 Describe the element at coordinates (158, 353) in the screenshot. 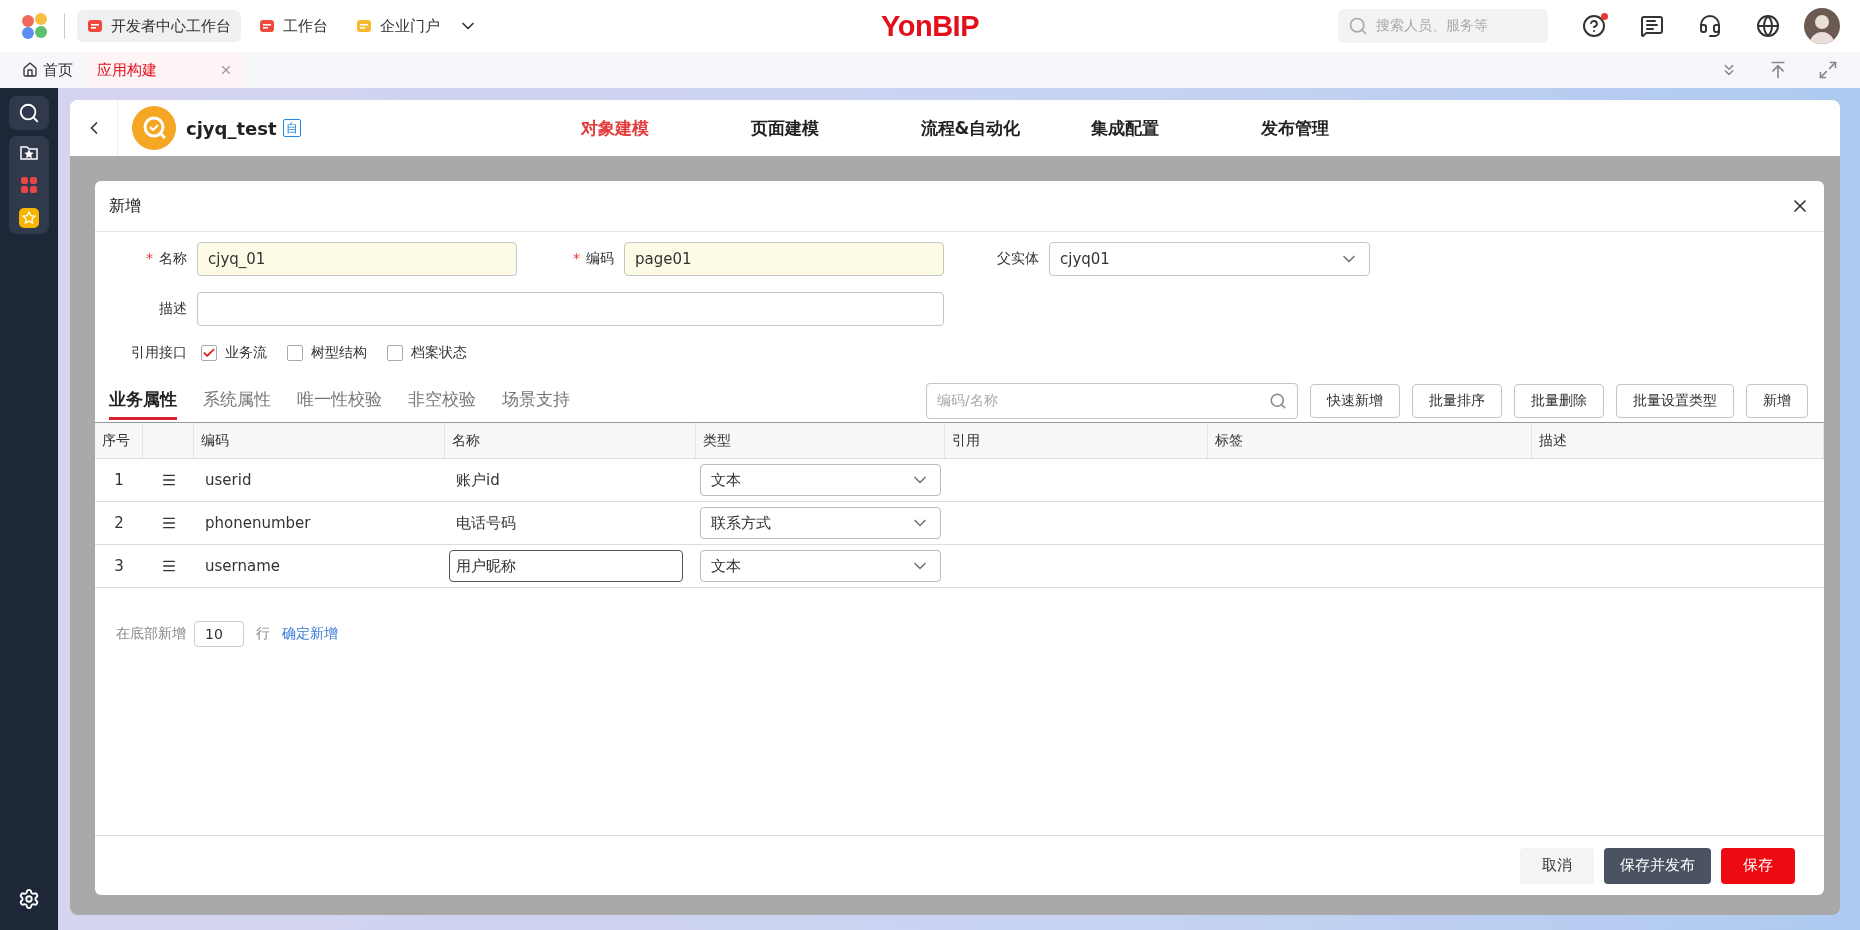

I see `field-label: 引用接口` at that location.